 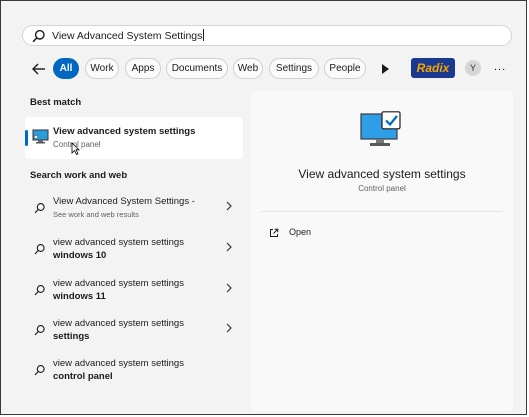 I want to click on filter-all: All, so click(x=66, y=68).